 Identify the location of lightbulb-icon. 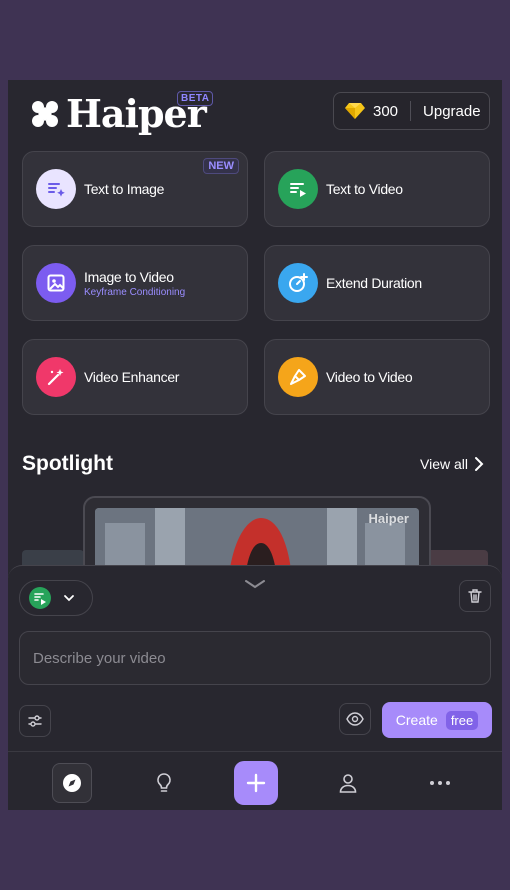
(164, 782).